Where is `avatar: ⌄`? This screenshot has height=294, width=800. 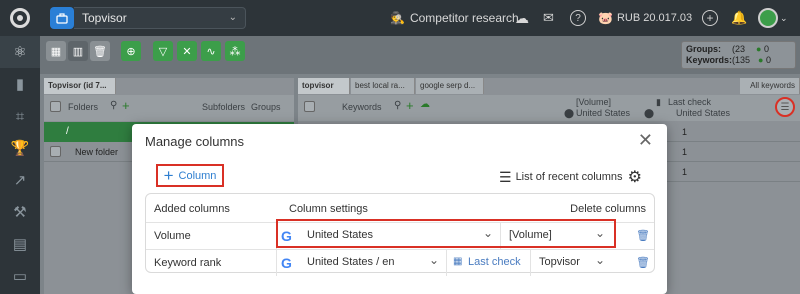
avatar: ⌄ is located at coordinates (773, 18).